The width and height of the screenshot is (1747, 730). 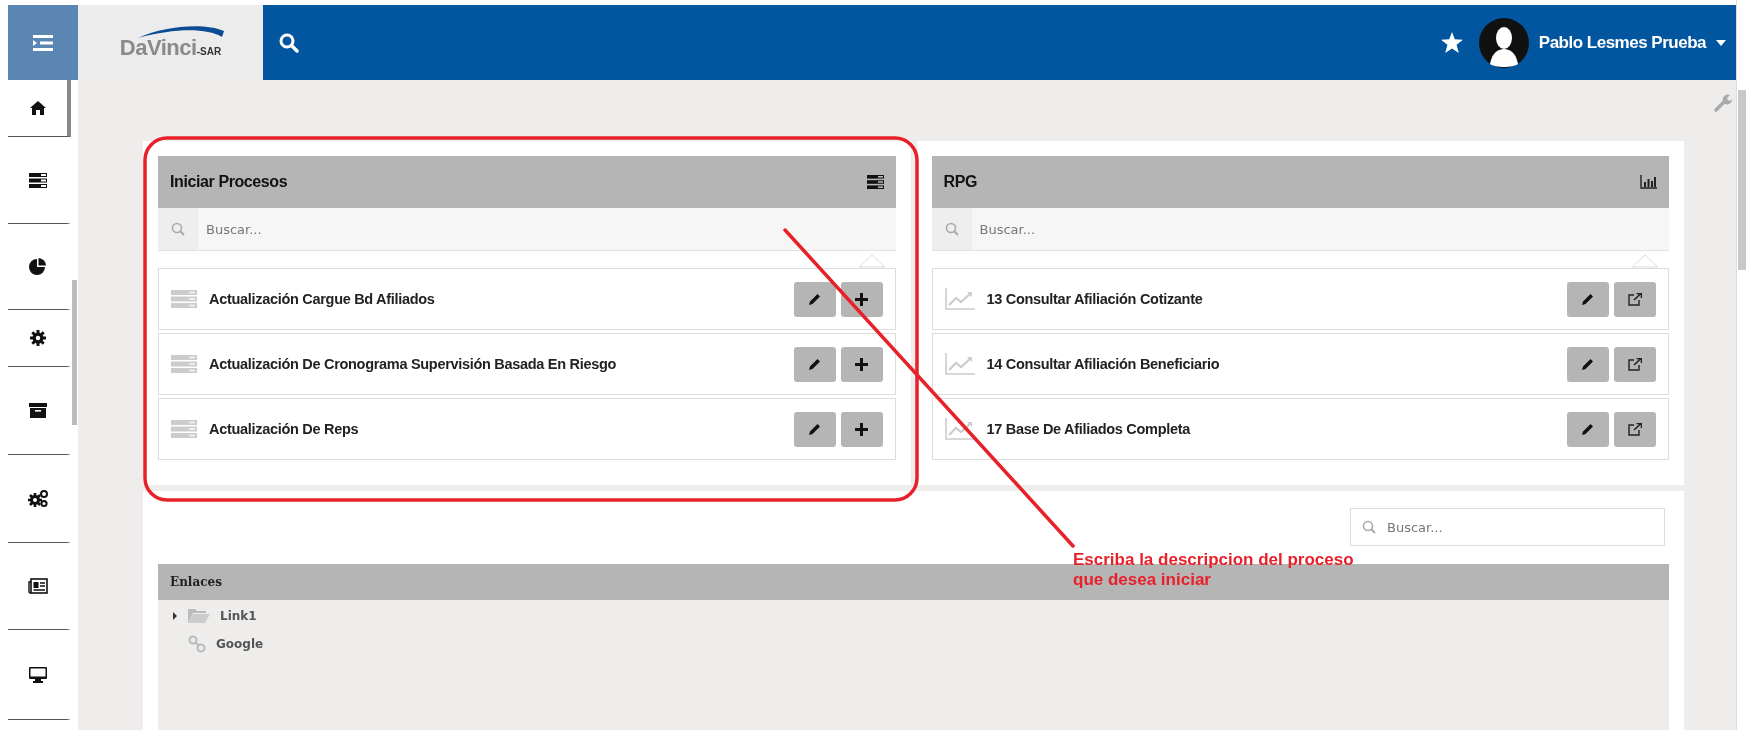 What do you see at coordinates (913, 615) in the screenshot?
I see `tree-item: Link1` at bounding box center [913, 615].